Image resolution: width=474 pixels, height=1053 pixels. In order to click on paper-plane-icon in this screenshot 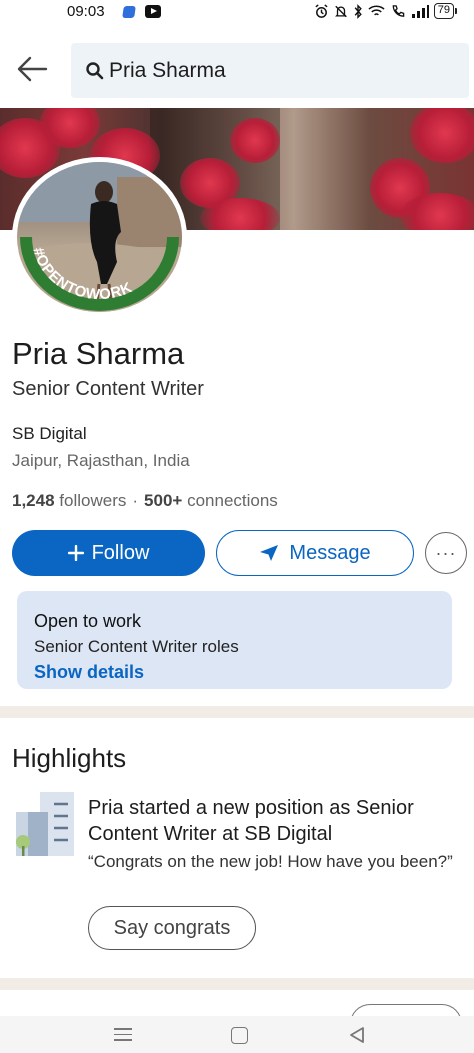, I will do `click(269, 553)`.